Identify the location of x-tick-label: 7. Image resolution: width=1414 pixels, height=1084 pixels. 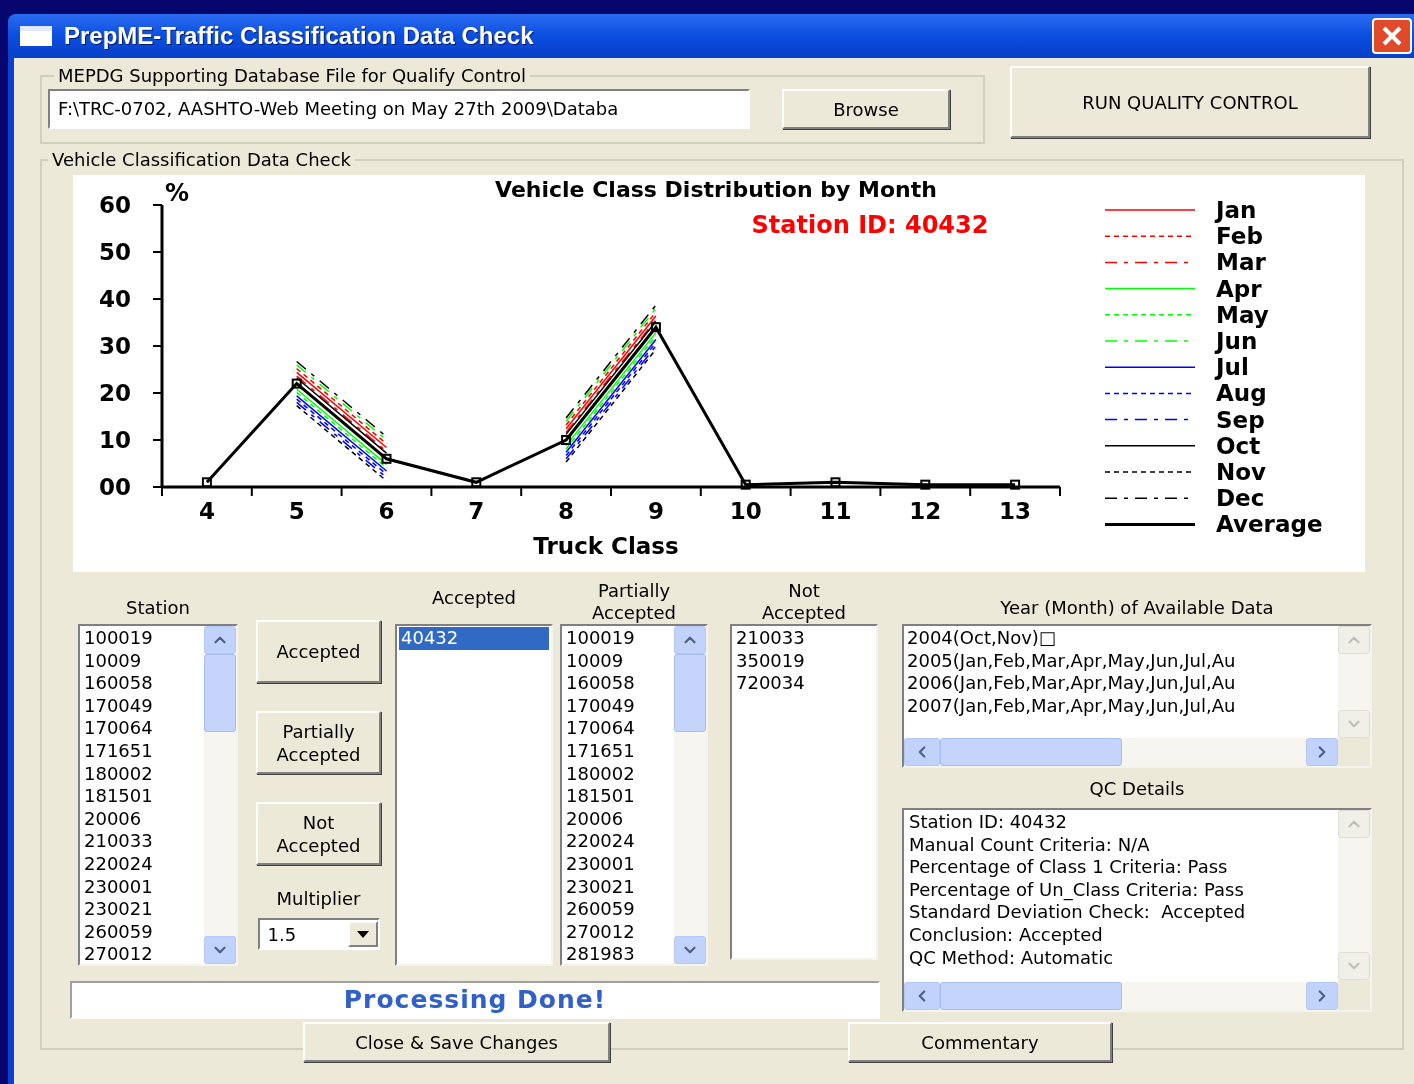
(476, 511).